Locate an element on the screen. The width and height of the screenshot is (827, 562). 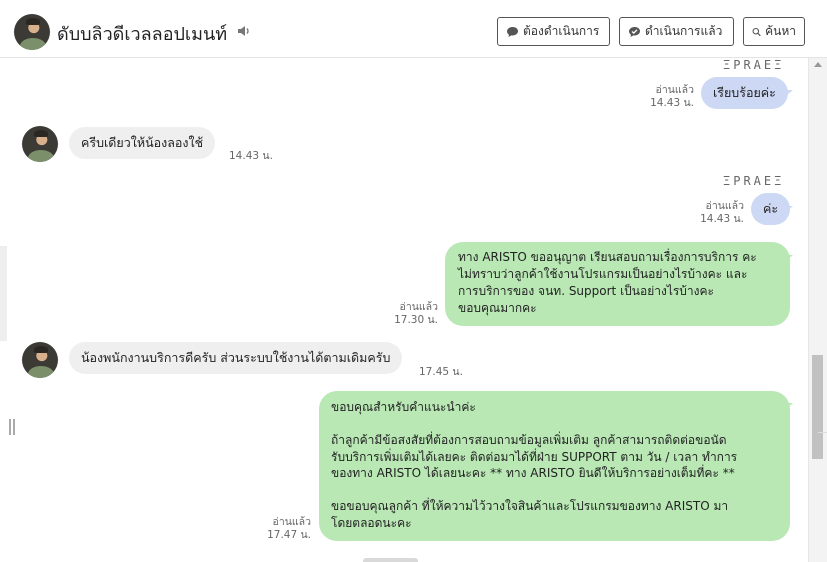
speaker-icon is located at coordinates (244, 31).